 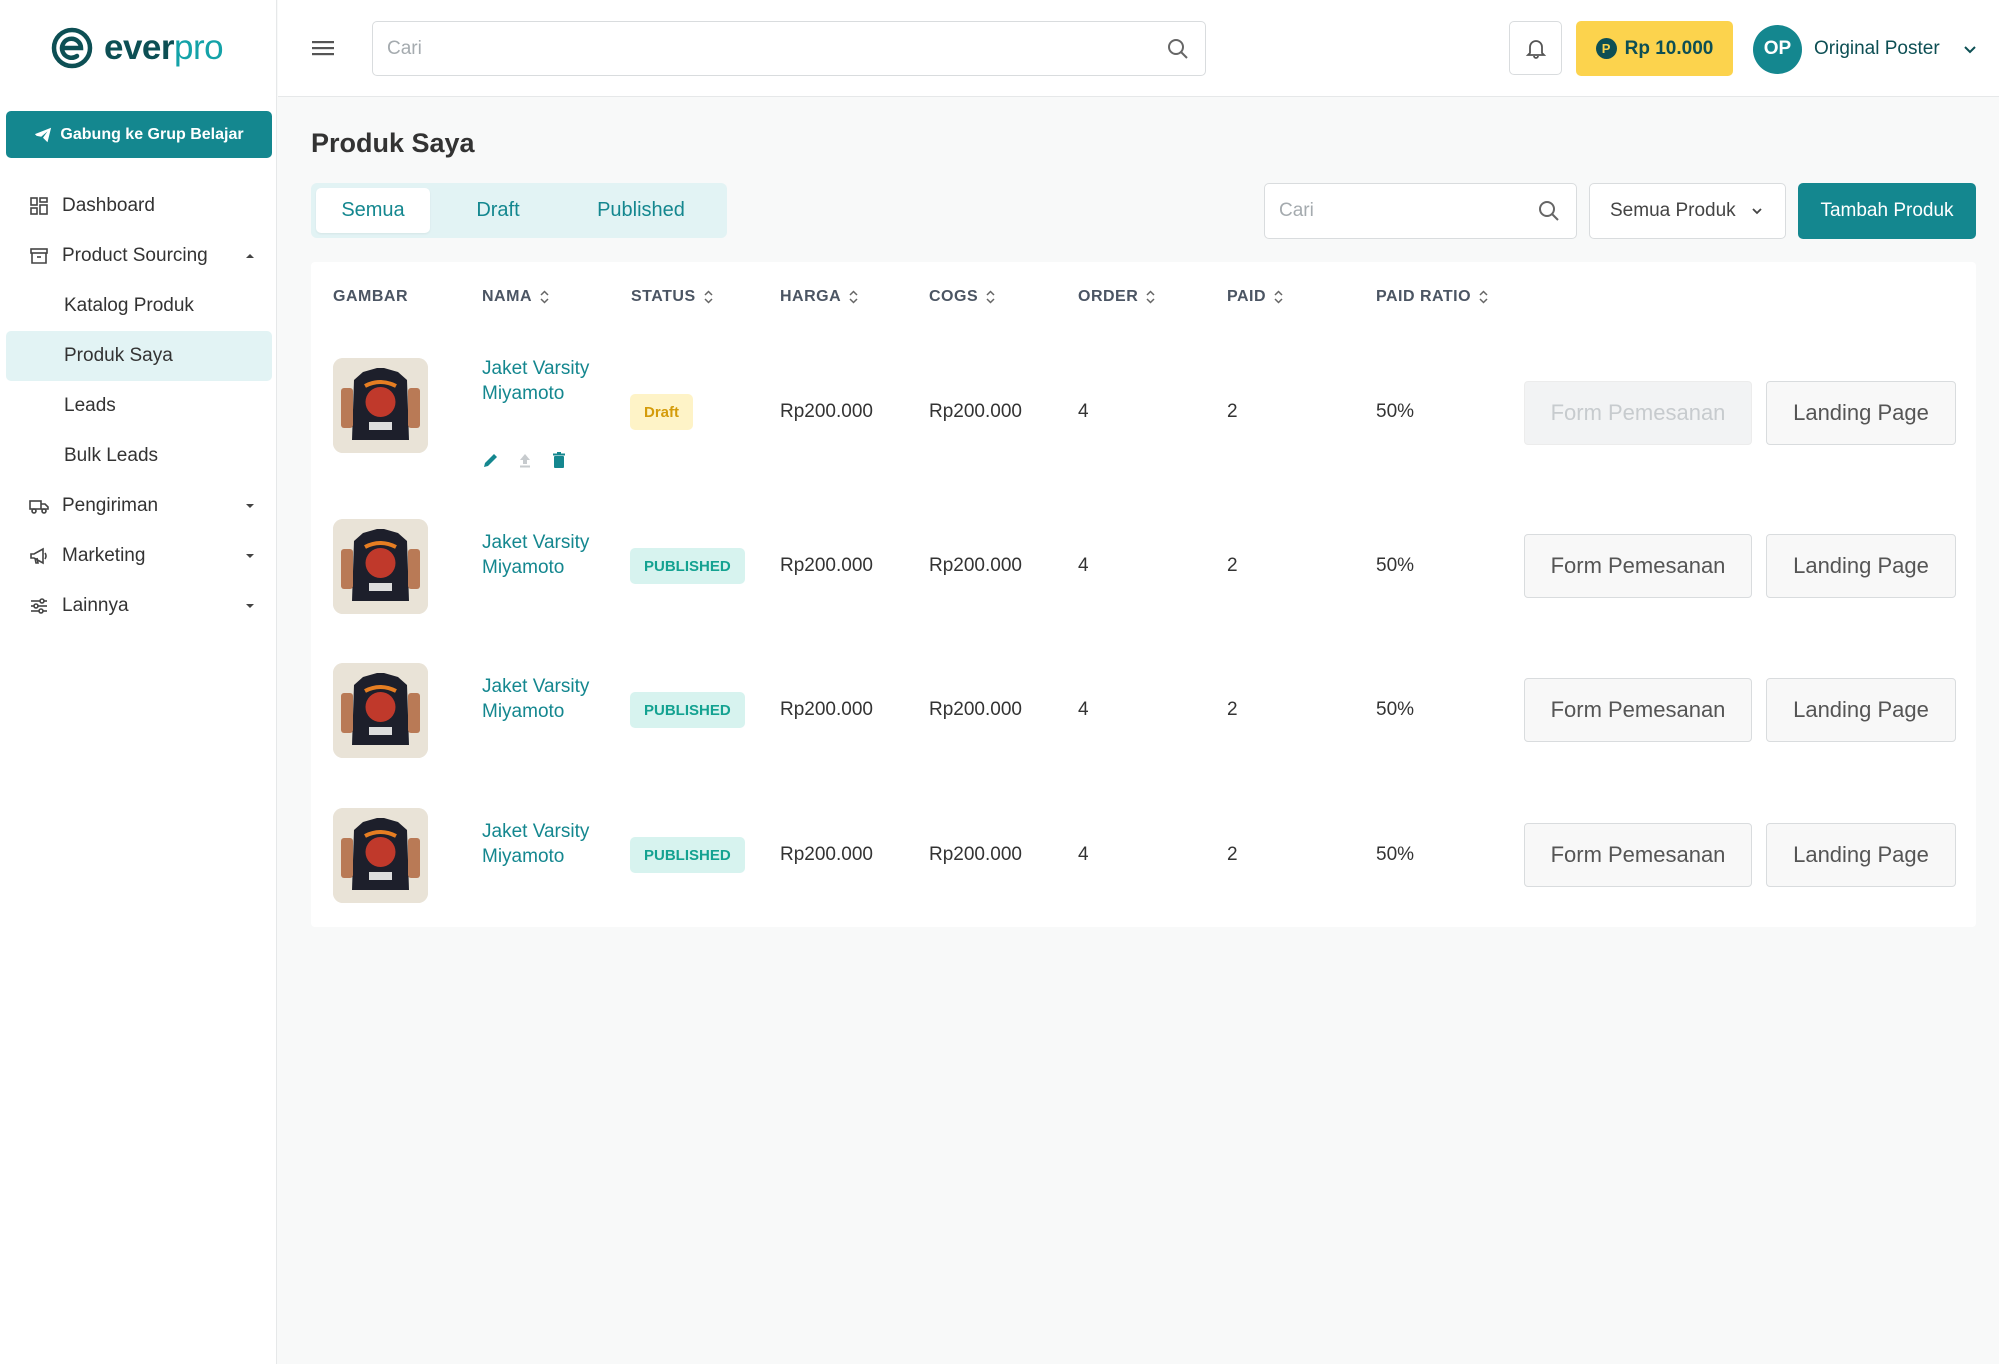 I want to click on trash-icon, so click(x=559, y=460).